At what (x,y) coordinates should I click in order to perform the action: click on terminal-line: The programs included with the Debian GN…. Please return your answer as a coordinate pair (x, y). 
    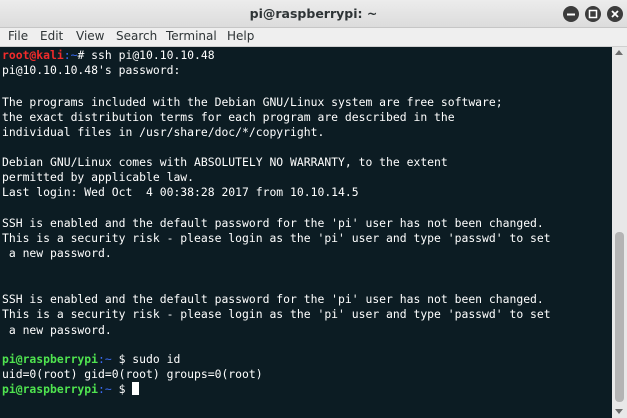
    Looking at the image, I should click on (252, 102).